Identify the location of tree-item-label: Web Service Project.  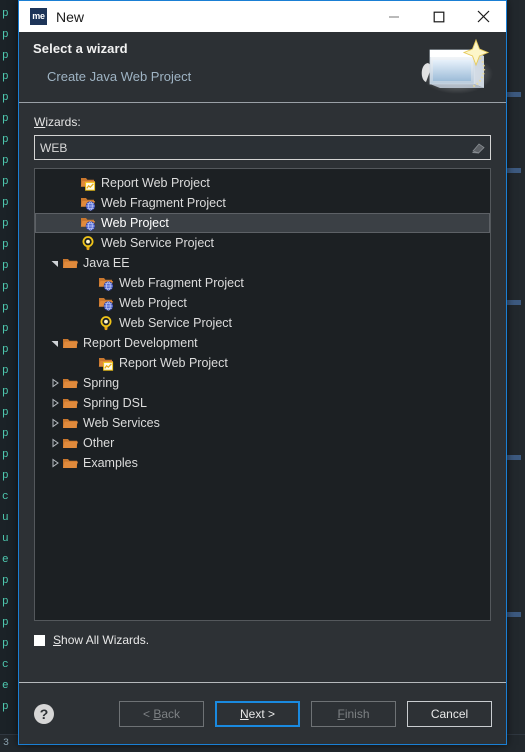
(158, 243).